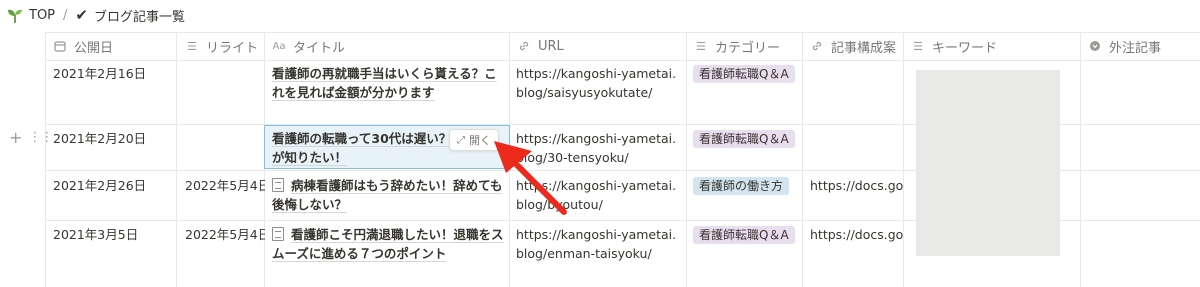 The width and height of the screenshot is (1200, 287). I want to click on annotation-arrow, so click(530, 178).